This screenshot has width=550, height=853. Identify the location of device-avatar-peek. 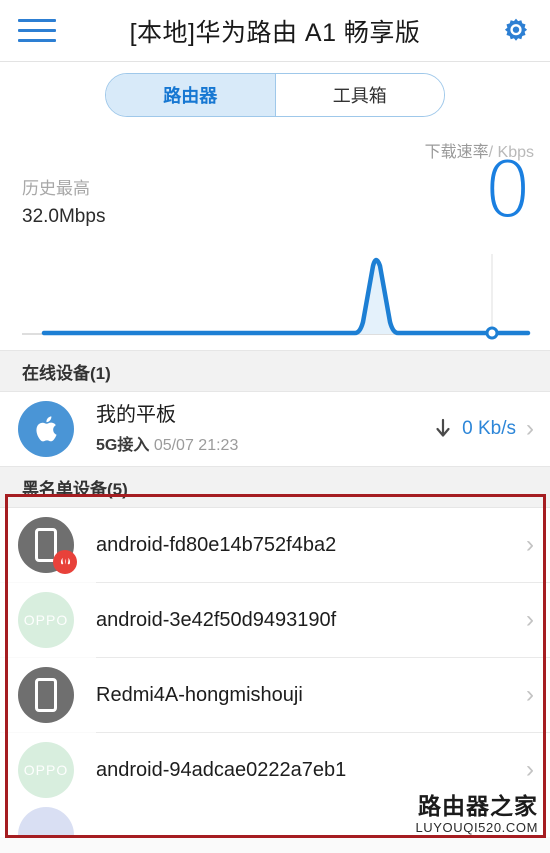
(46, 822).